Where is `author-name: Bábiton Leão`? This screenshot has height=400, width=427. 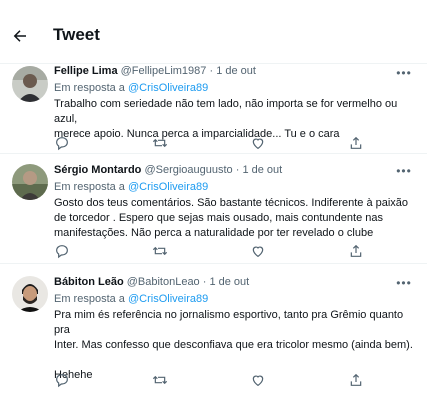
author-name: Bábiton Leão is located at coordinates (89, 282).